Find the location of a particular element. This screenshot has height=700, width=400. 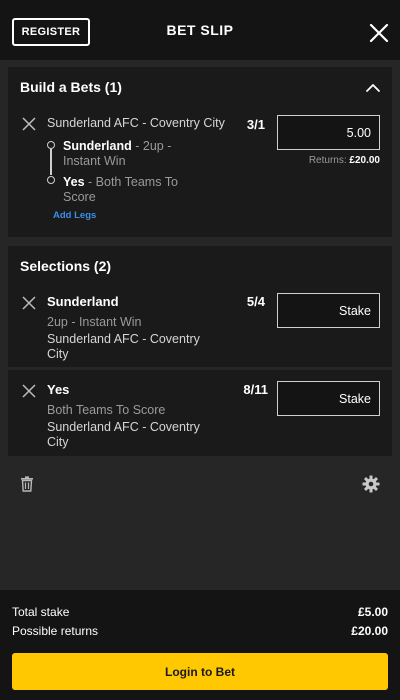

leg-market: Score is located at coordinates (79, 197).